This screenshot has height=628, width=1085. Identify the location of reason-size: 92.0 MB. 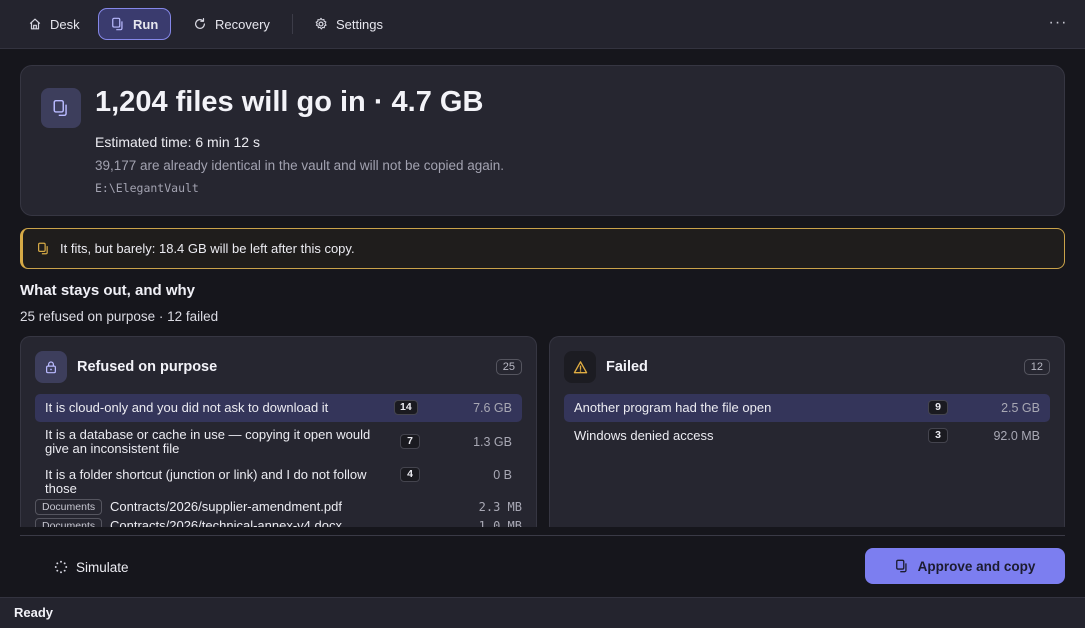
(1016, 436).